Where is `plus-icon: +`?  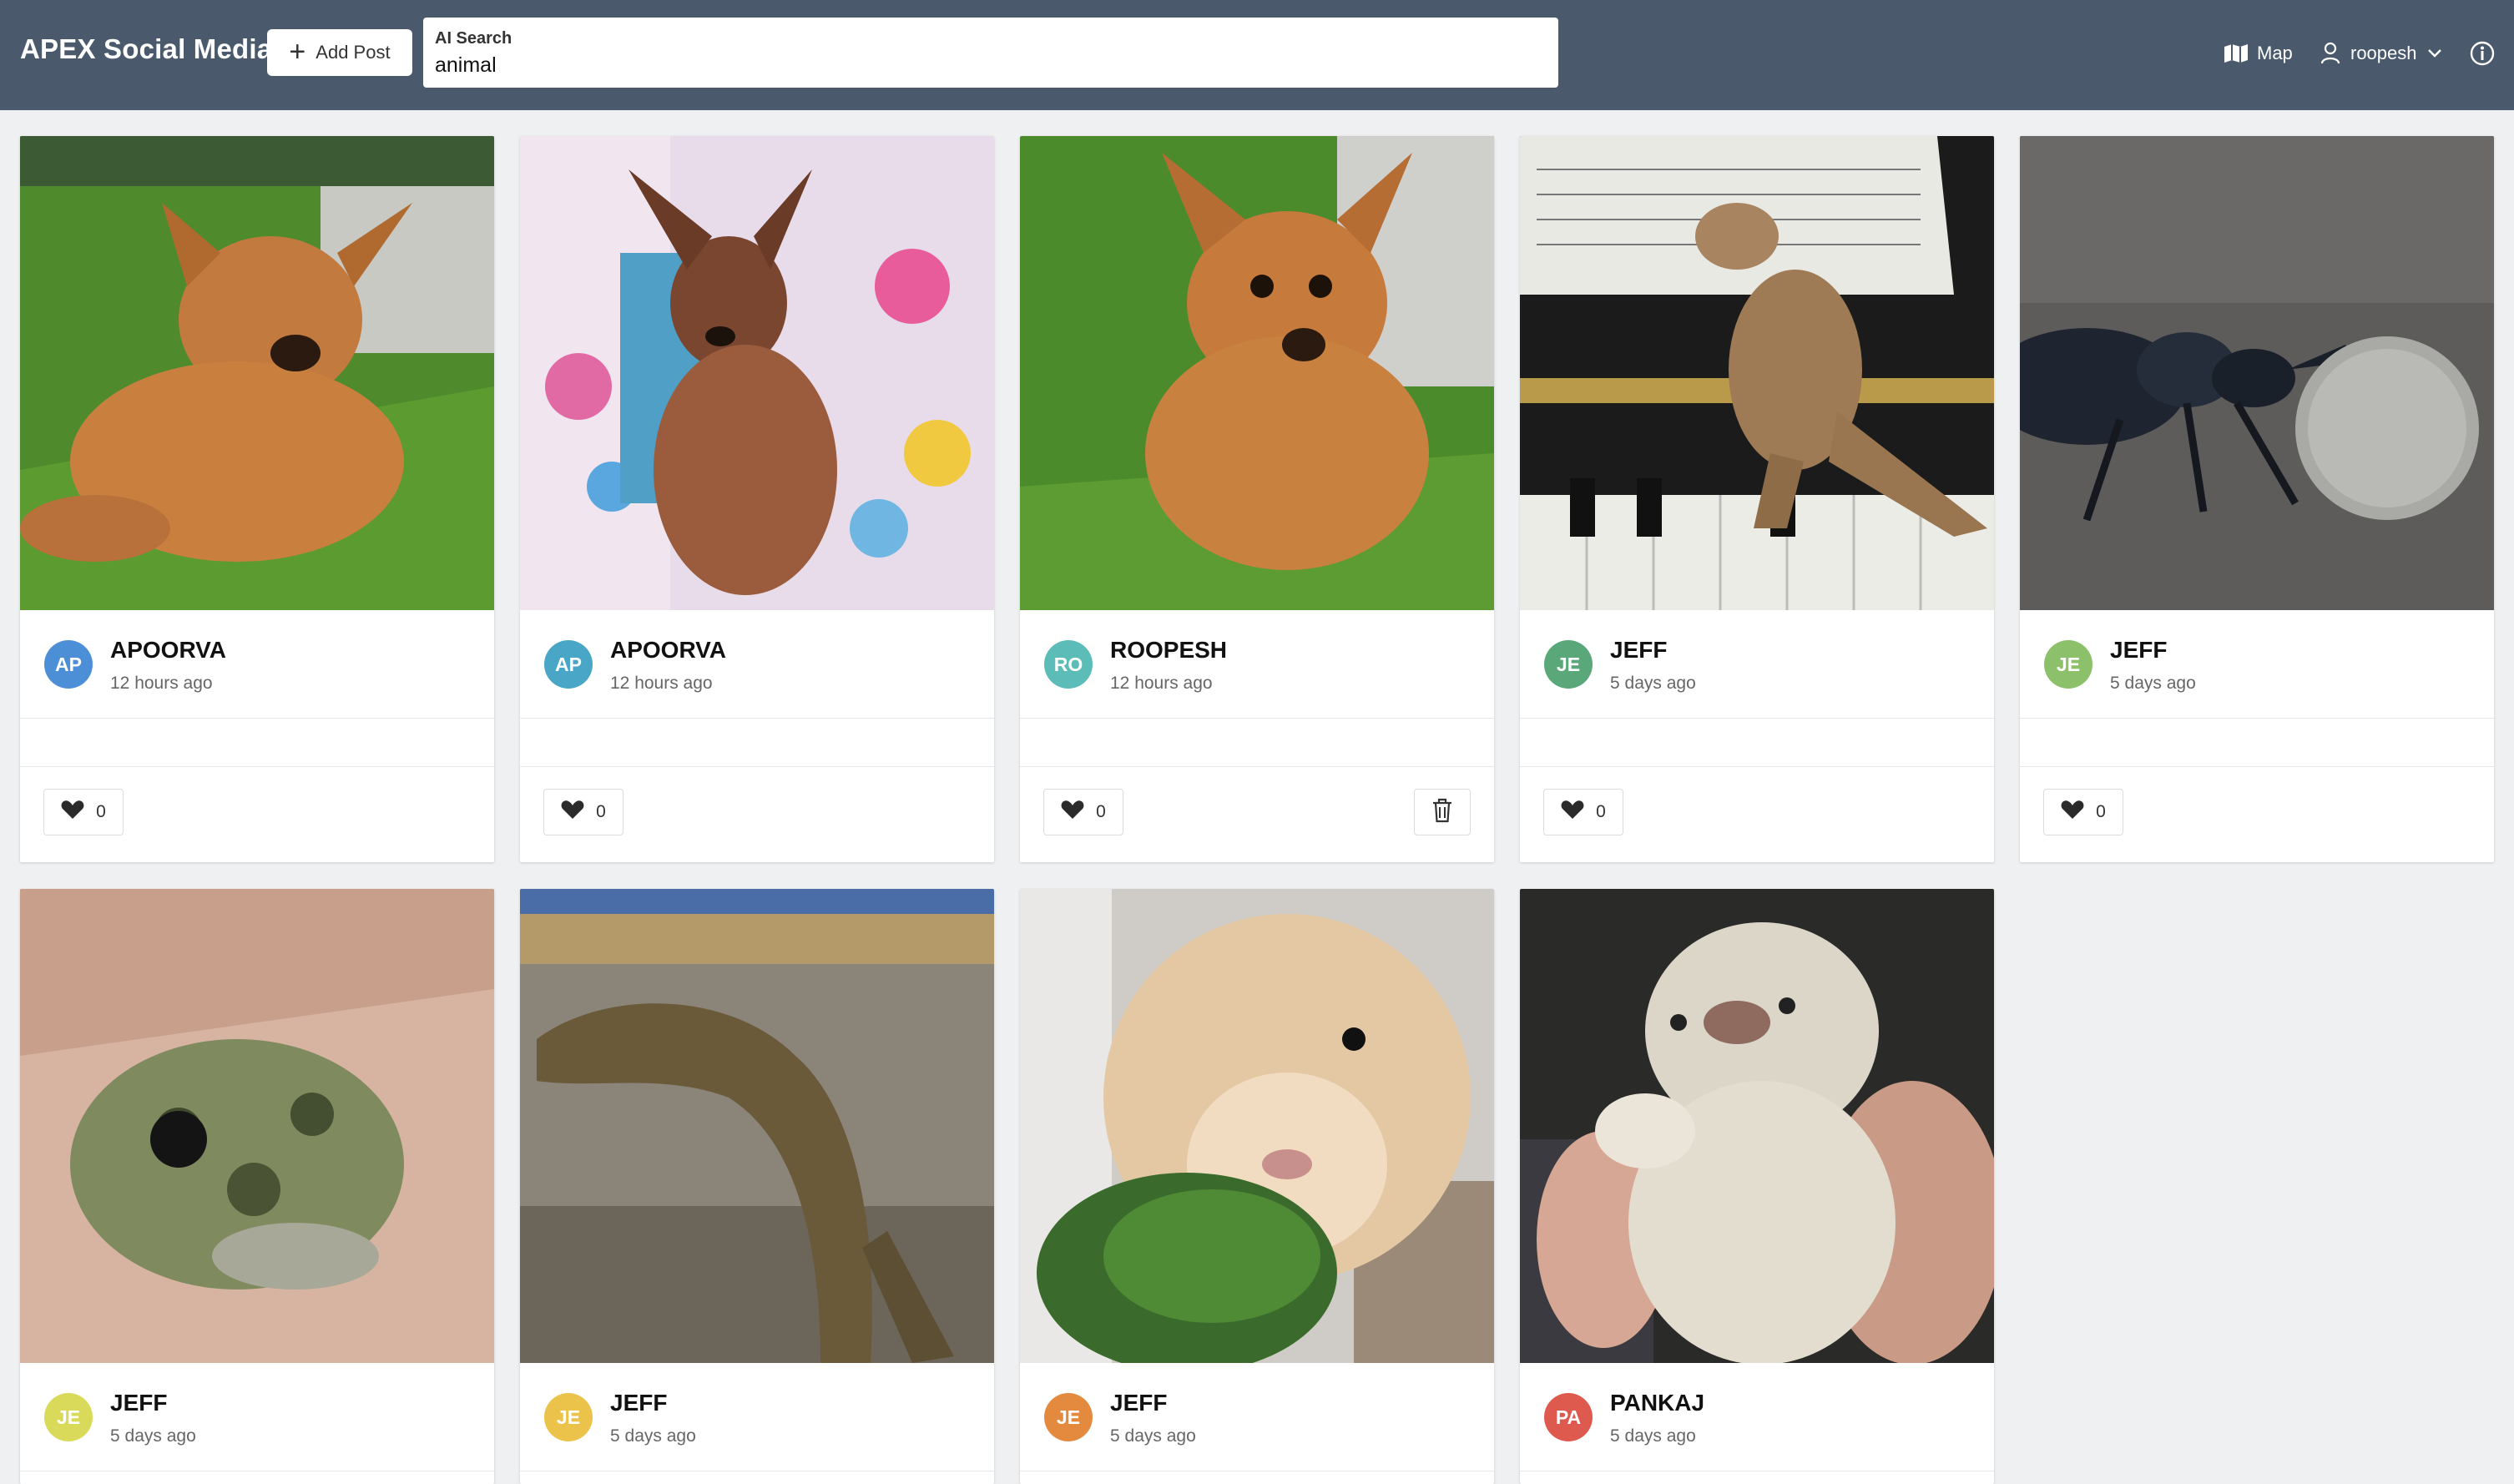 plus-icon: + is located at coordinates (297, 51).